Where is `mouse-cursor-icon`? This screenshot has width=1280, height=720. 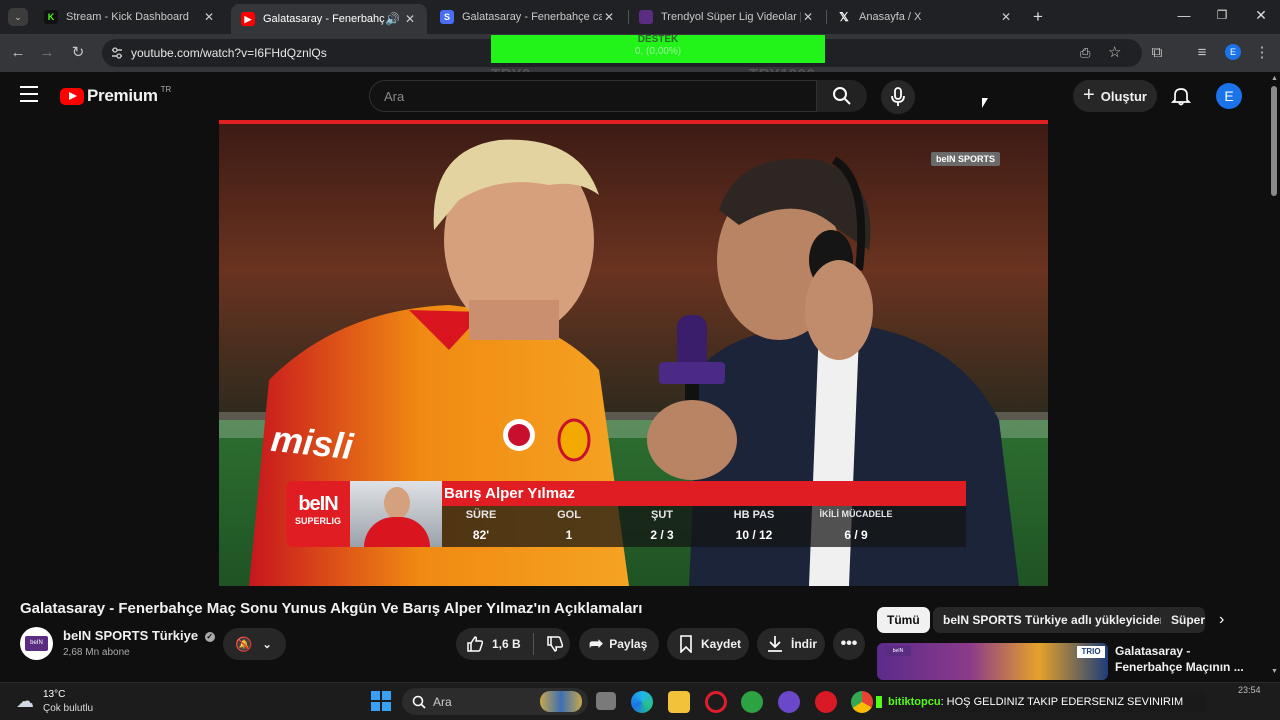
mouse-cursor-icon is located at coordinates (985, 103).